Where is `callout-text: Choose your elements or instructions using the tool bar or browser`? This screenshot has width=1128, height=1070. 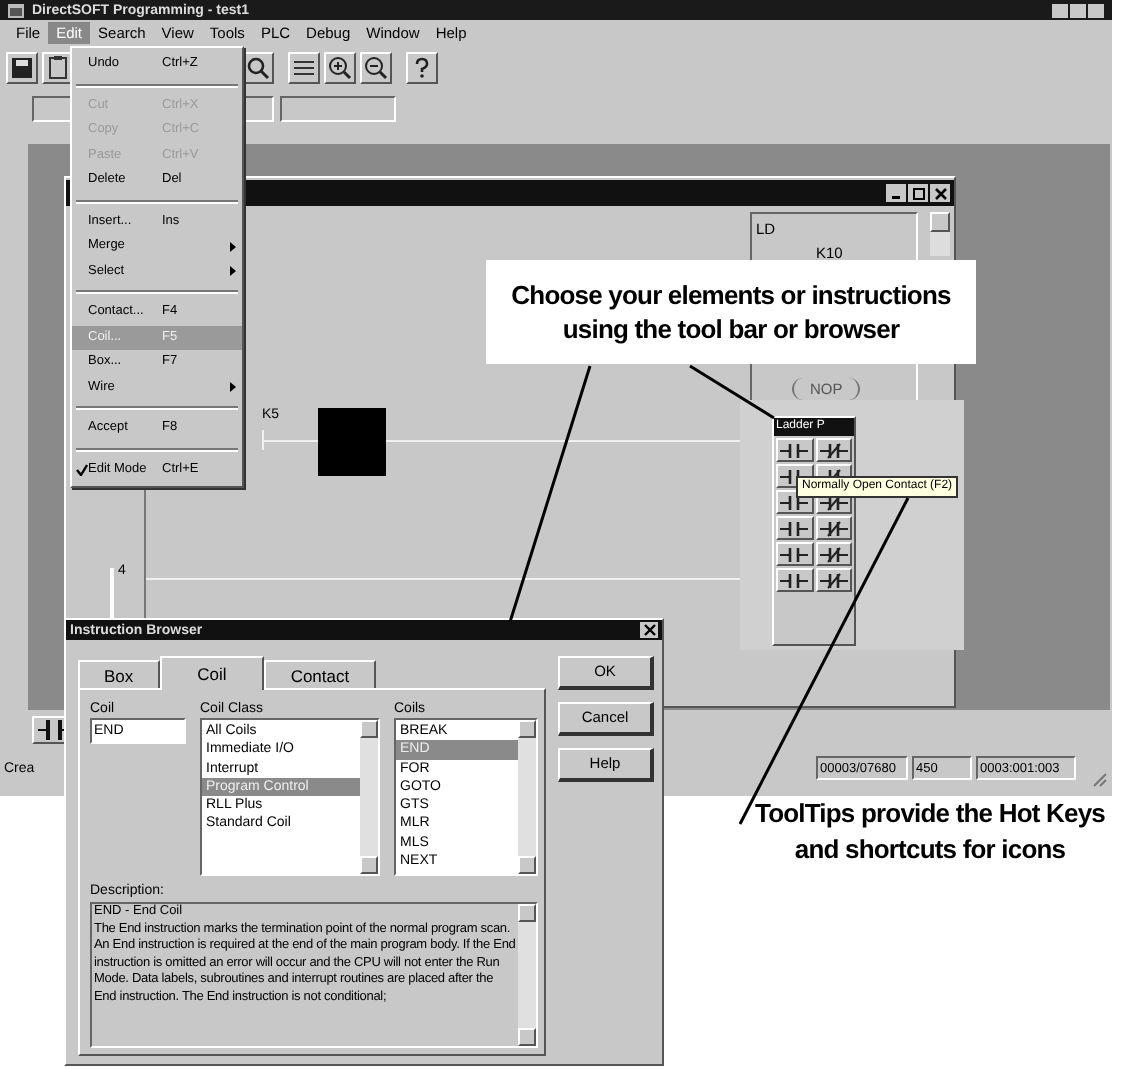
callout-text: Choose your elements or instructions using the tool bar or browser is located at coordinates (731, 312).